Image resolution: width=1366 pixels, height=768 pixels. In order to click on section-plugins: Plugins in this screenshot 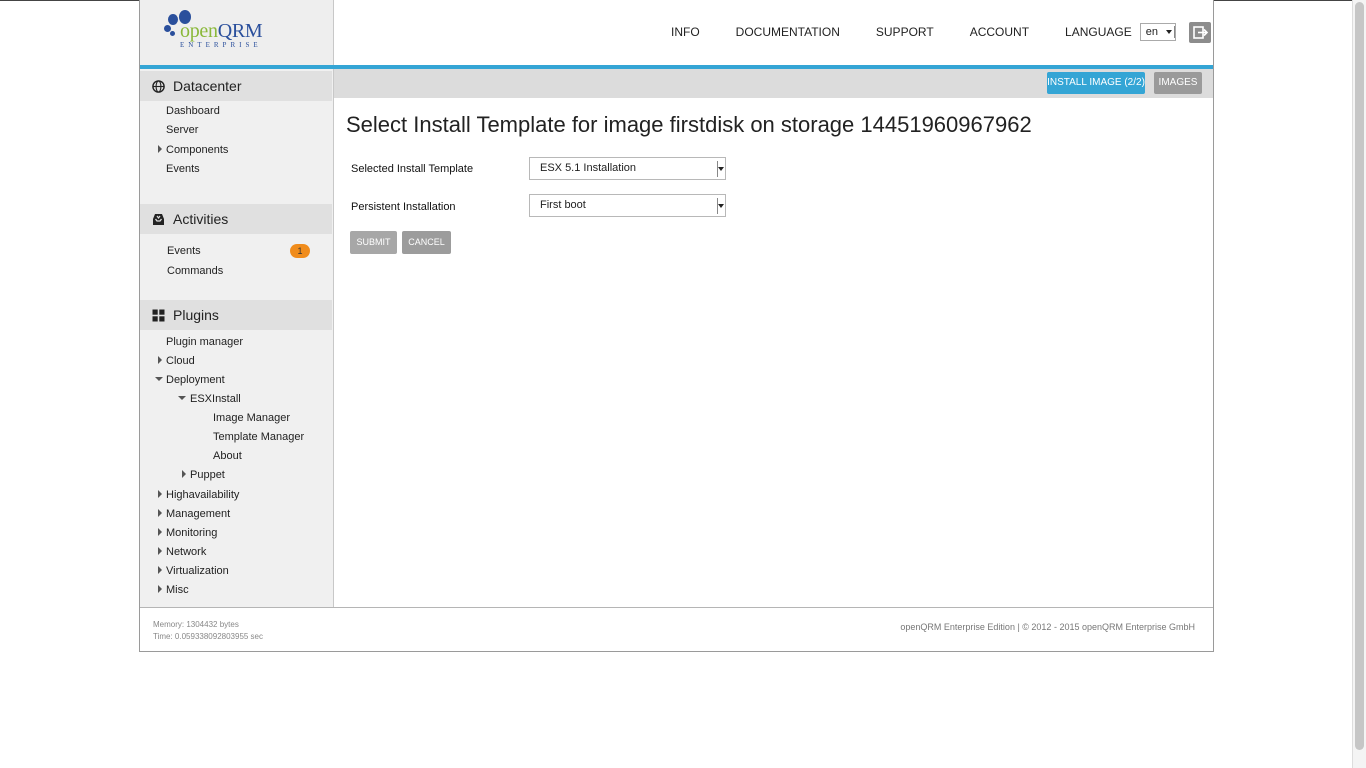, I will do `click(236, 315)`.